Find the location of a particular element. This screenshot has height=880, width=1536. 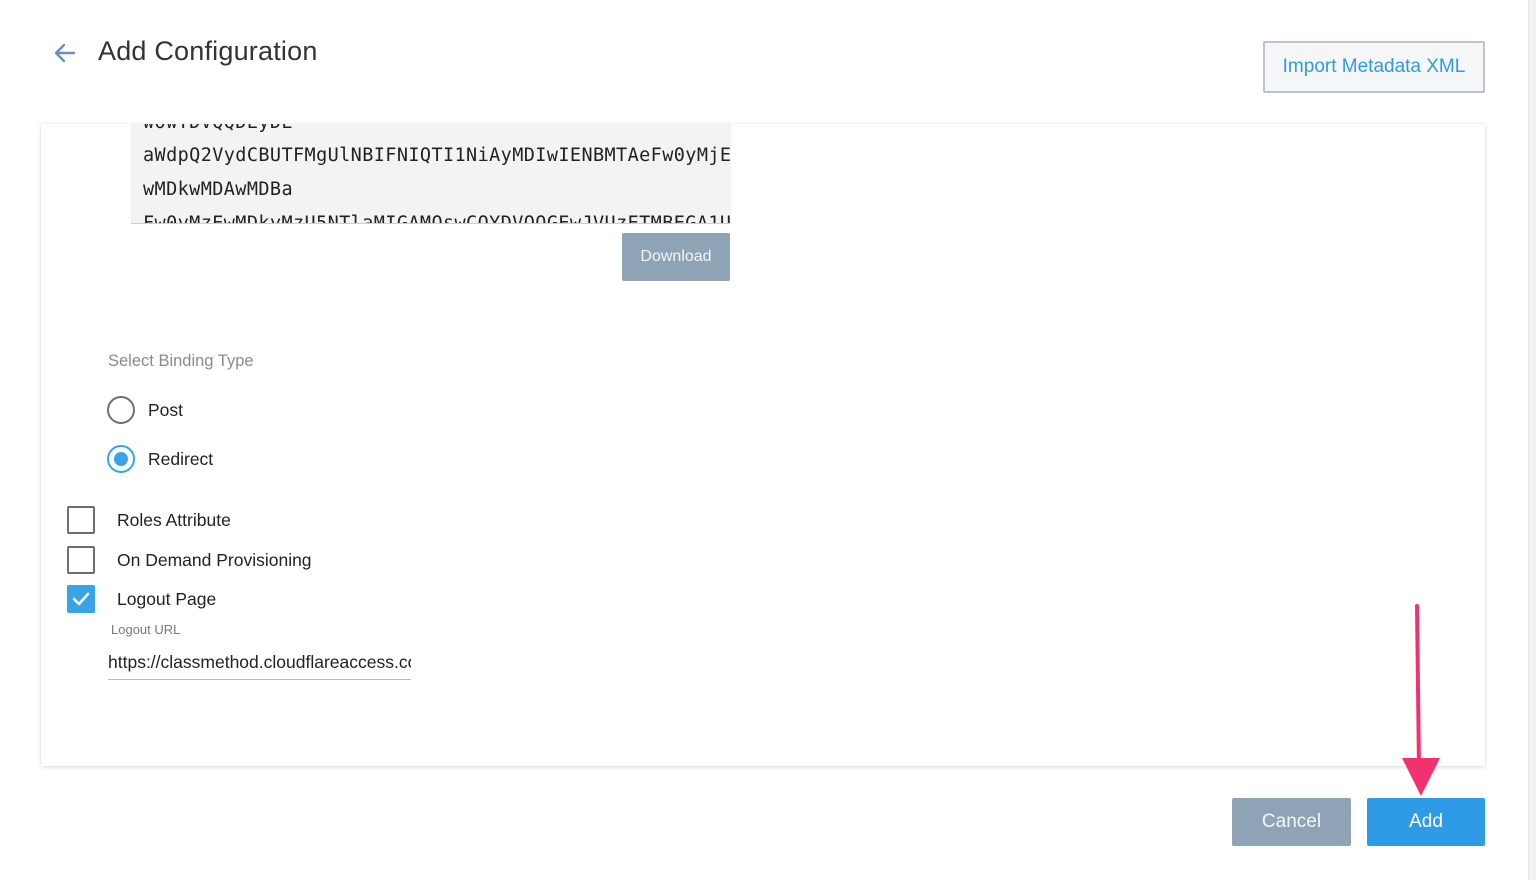

annotation-arrow-icon is located at coordinates (1421, 700).